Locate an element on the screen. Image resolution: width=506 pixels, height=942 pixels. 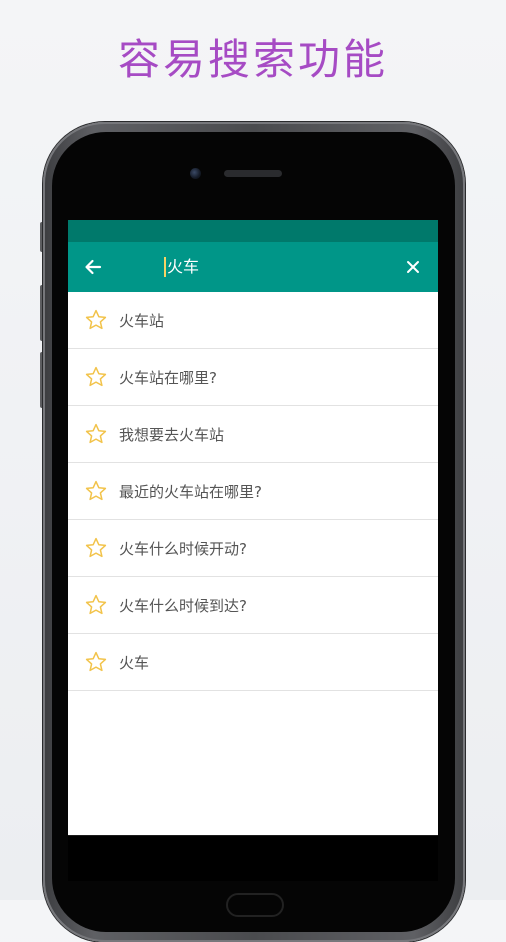
search-input-value: 火车 is located at coordinates (183, 266).